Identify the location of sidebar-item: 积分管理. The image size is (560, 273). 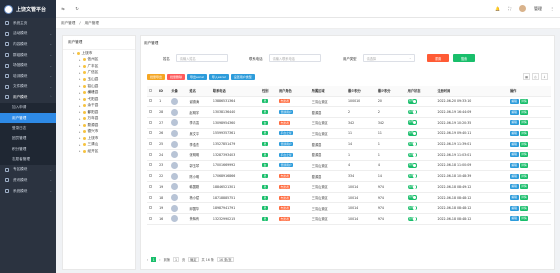
(28, 149).